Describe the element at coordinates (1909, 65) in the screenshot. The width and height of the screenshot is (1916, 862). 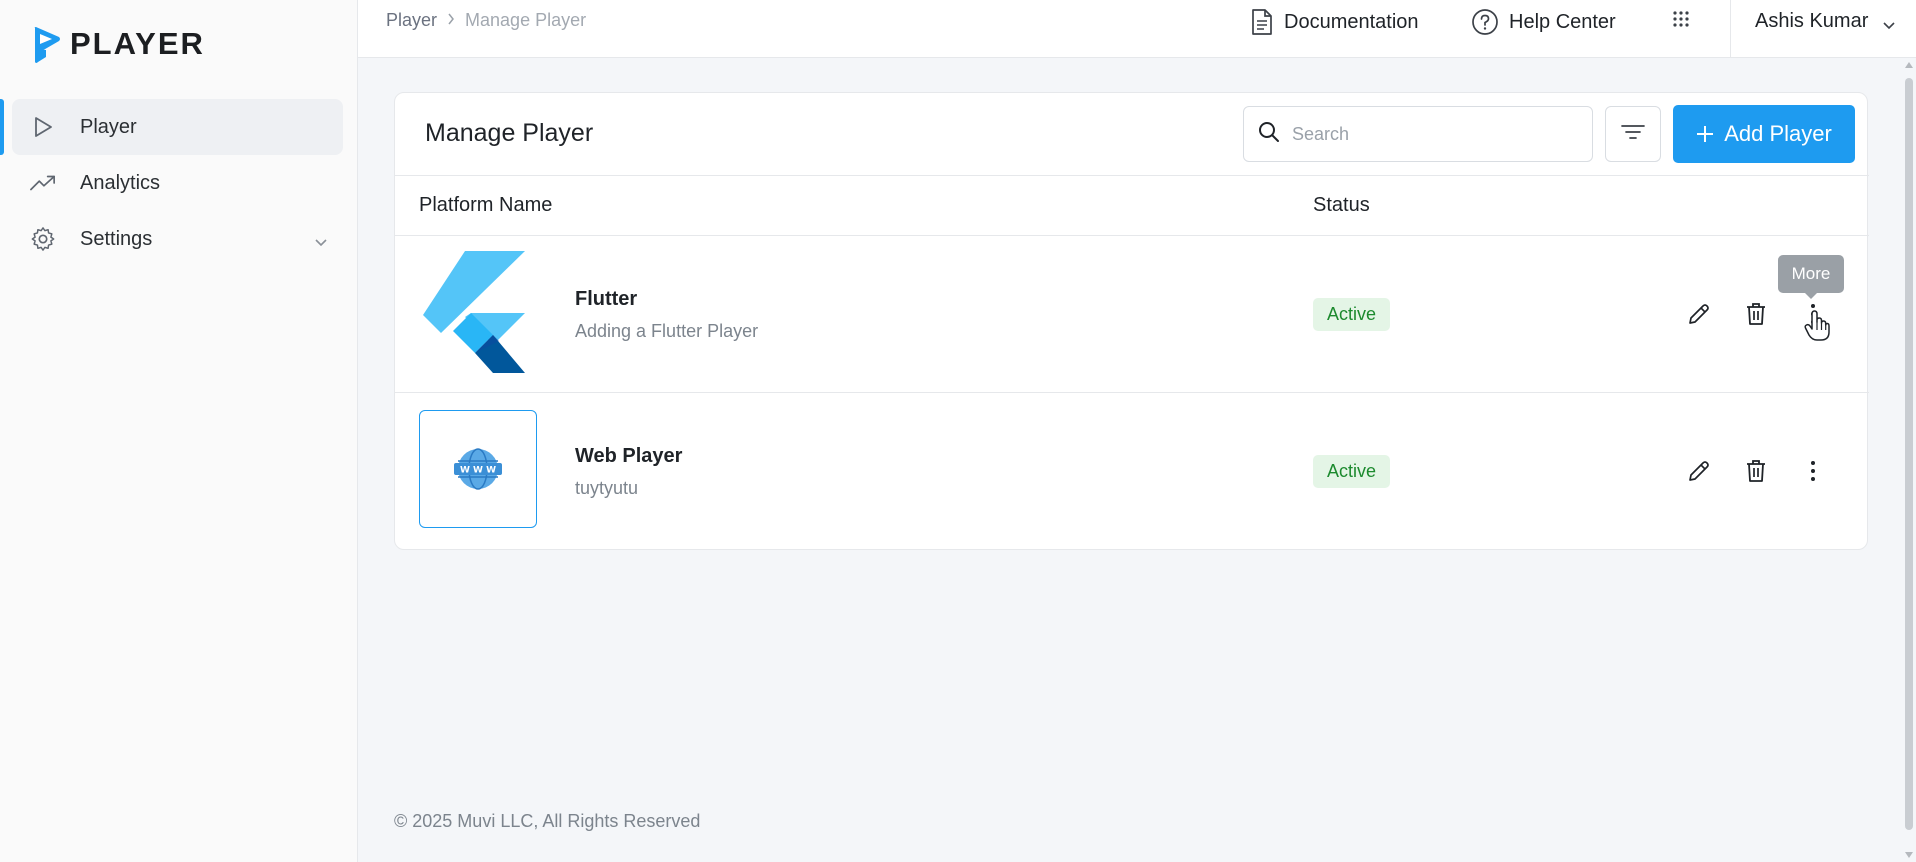
I see `scroll-up-icon` at that location.